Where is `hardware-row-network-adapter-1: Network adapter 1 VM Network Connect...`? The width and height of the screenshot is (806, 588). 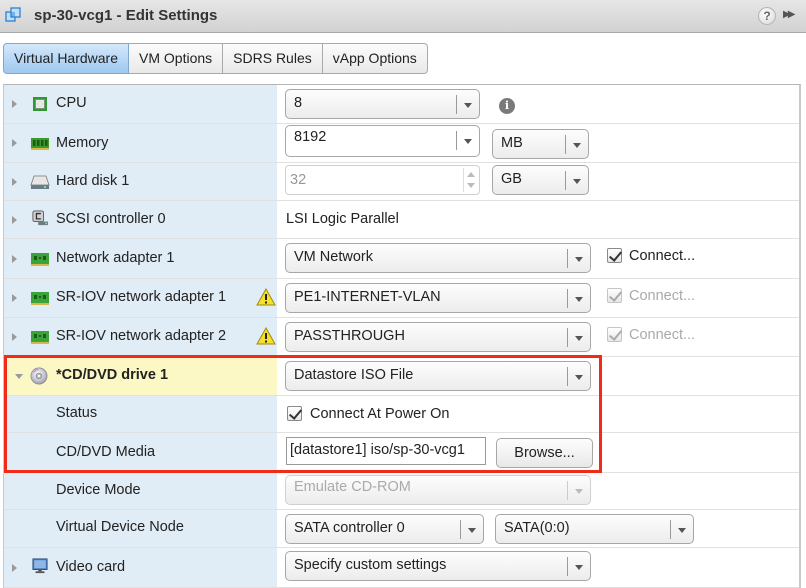
hardware-row-network-adapter-1: Network adapter 1 VM Network Connect... is located at coordinates (401, 259).